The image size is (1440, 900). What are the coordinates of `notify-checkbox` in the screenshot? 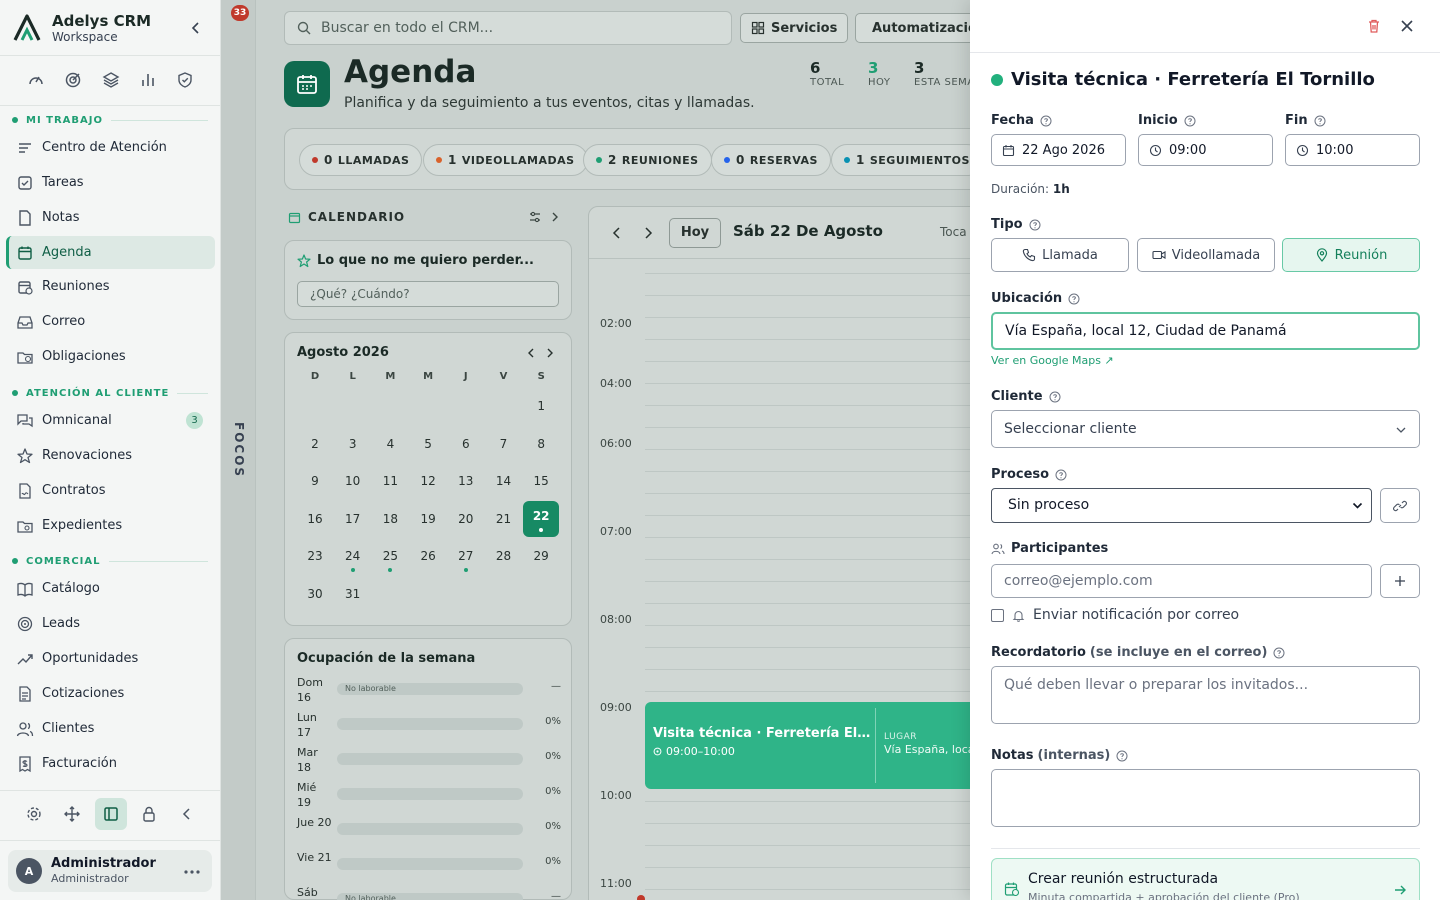 It's located at (997, 615).